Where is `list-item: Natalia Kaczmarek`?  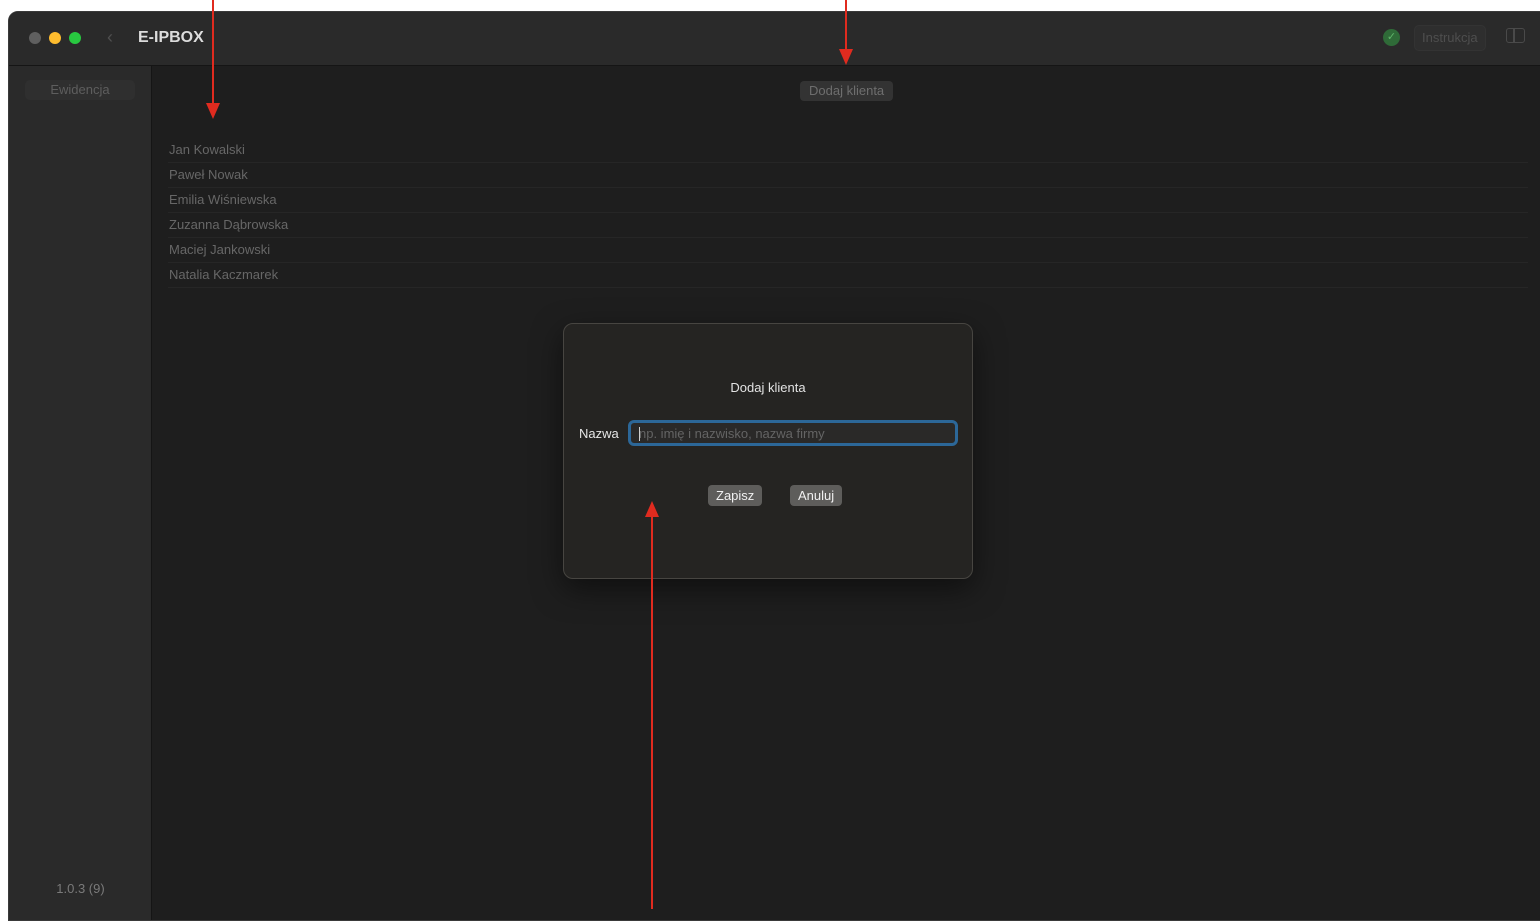 list-item: Natalia Kaczmarek is located at coordinates (848, 275).